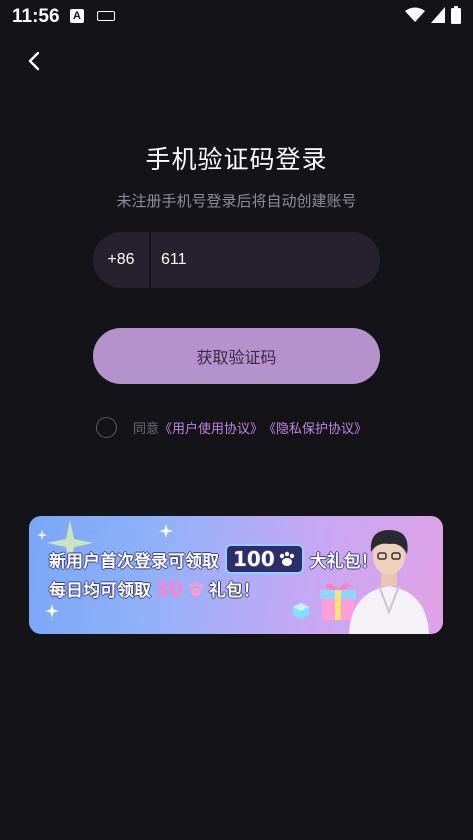 The image size is (473, 840). Describe the element at coordinates (438, 15) in the screenshot. I see `signal-icon` at that location.